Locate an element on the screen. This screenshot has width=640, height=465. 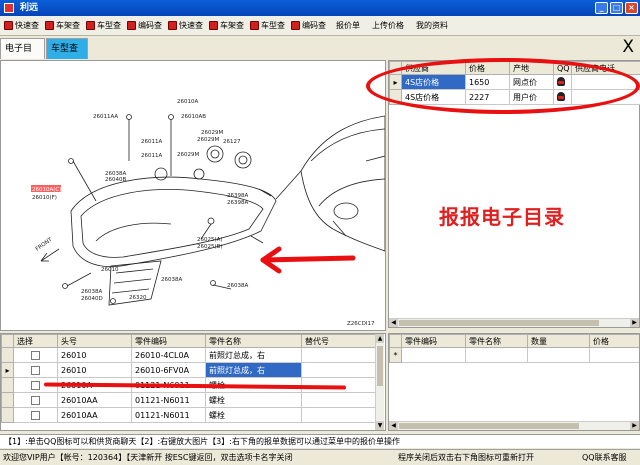
toolbar-quote-button: 报价单 is located at coordinates (348, 26).